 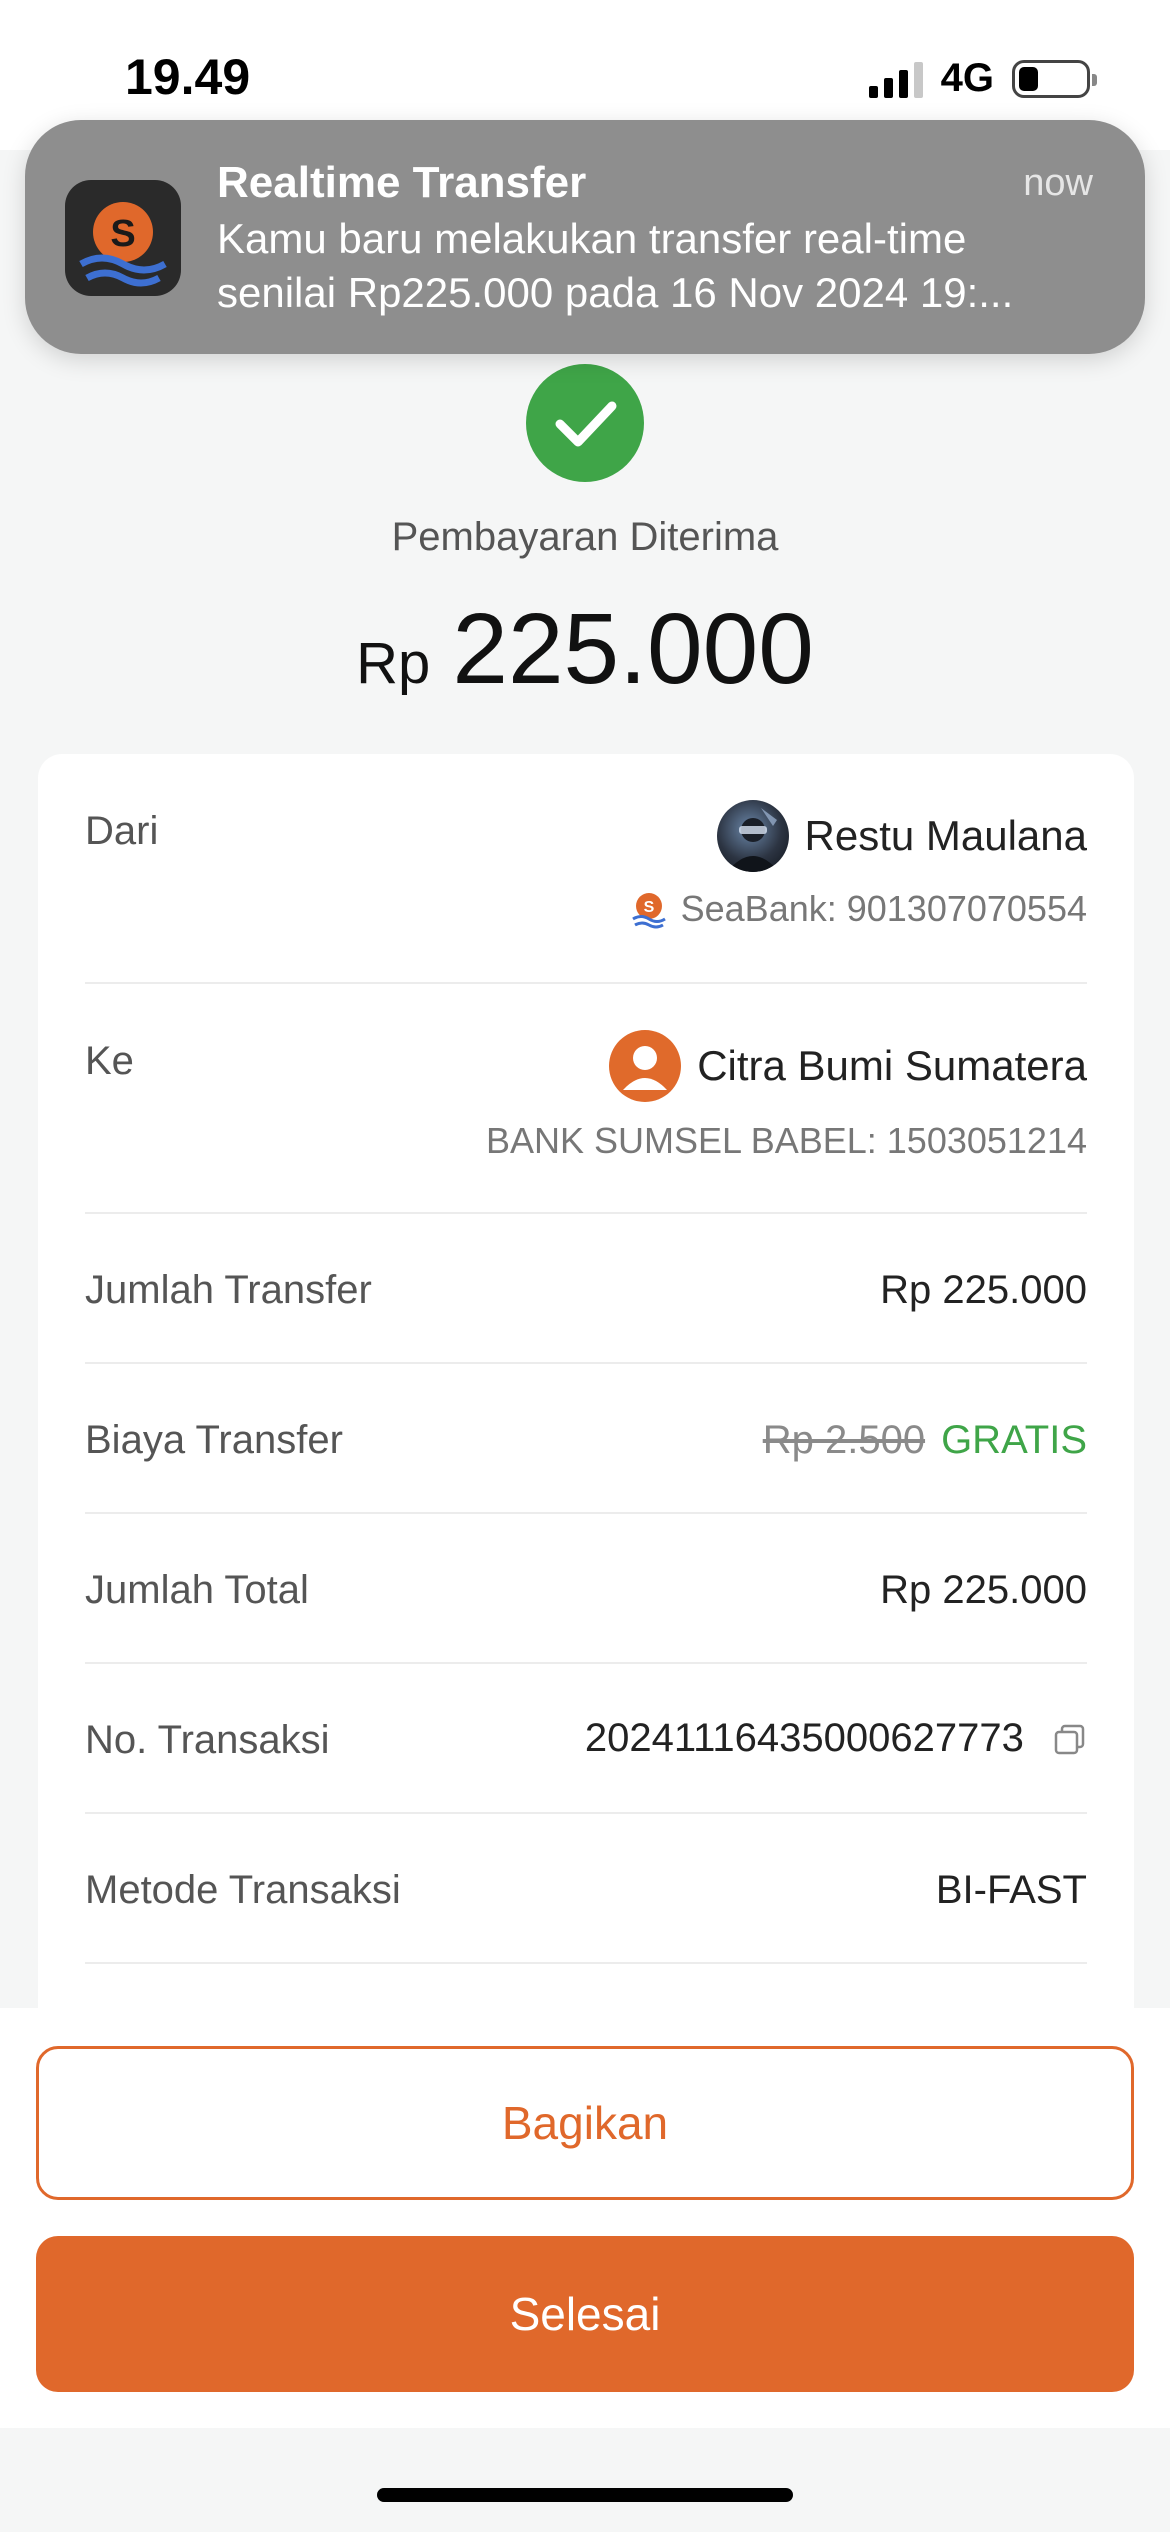 I want to click on home-indicator, so click(x=585, y=2495).